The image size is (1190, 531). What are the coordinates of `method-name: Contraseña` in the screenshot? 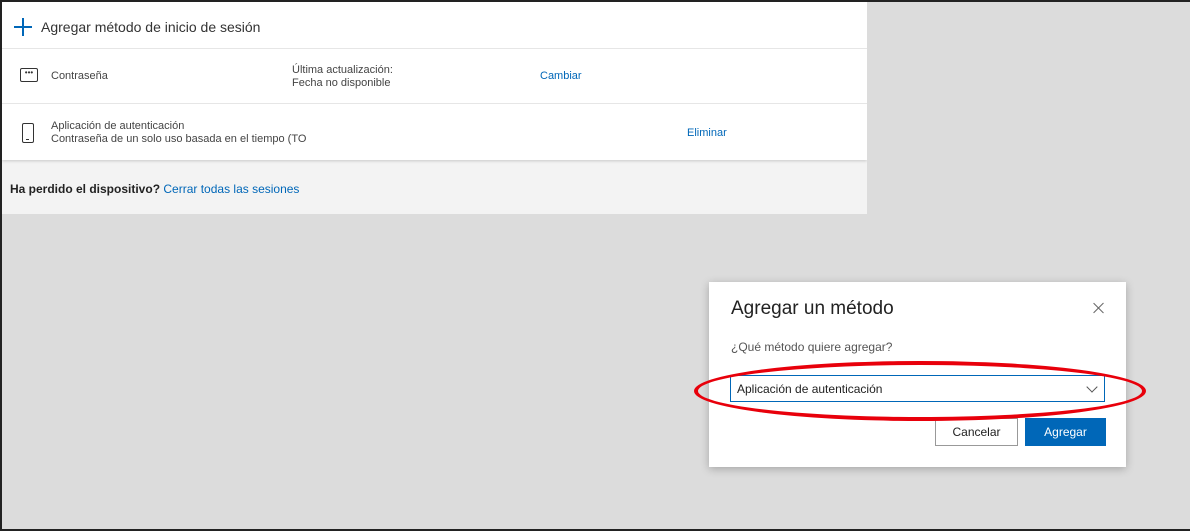 It's located at (79, 76).